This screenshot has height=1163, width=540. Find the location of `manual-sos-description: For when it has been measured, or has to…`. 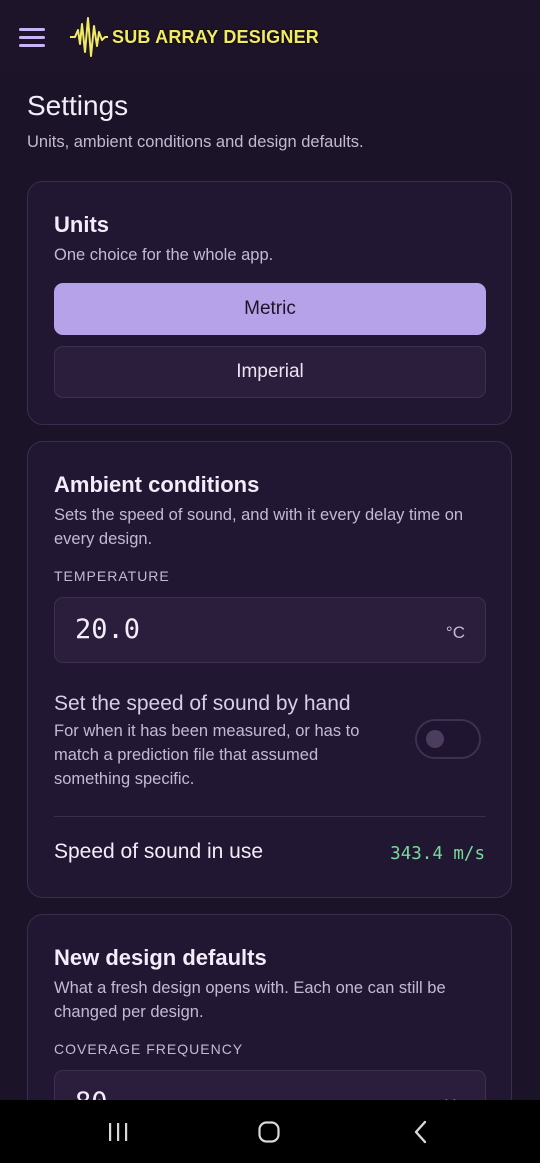

manual-sos-description: For when it has been measured, or has to… is located at coordinates (207, 755).